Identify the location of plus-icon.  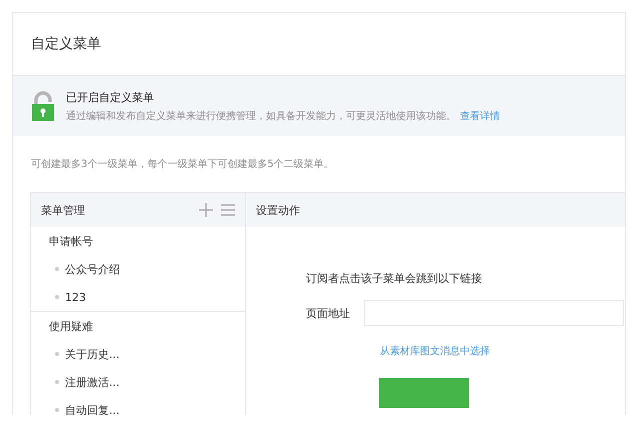
(206, 210).